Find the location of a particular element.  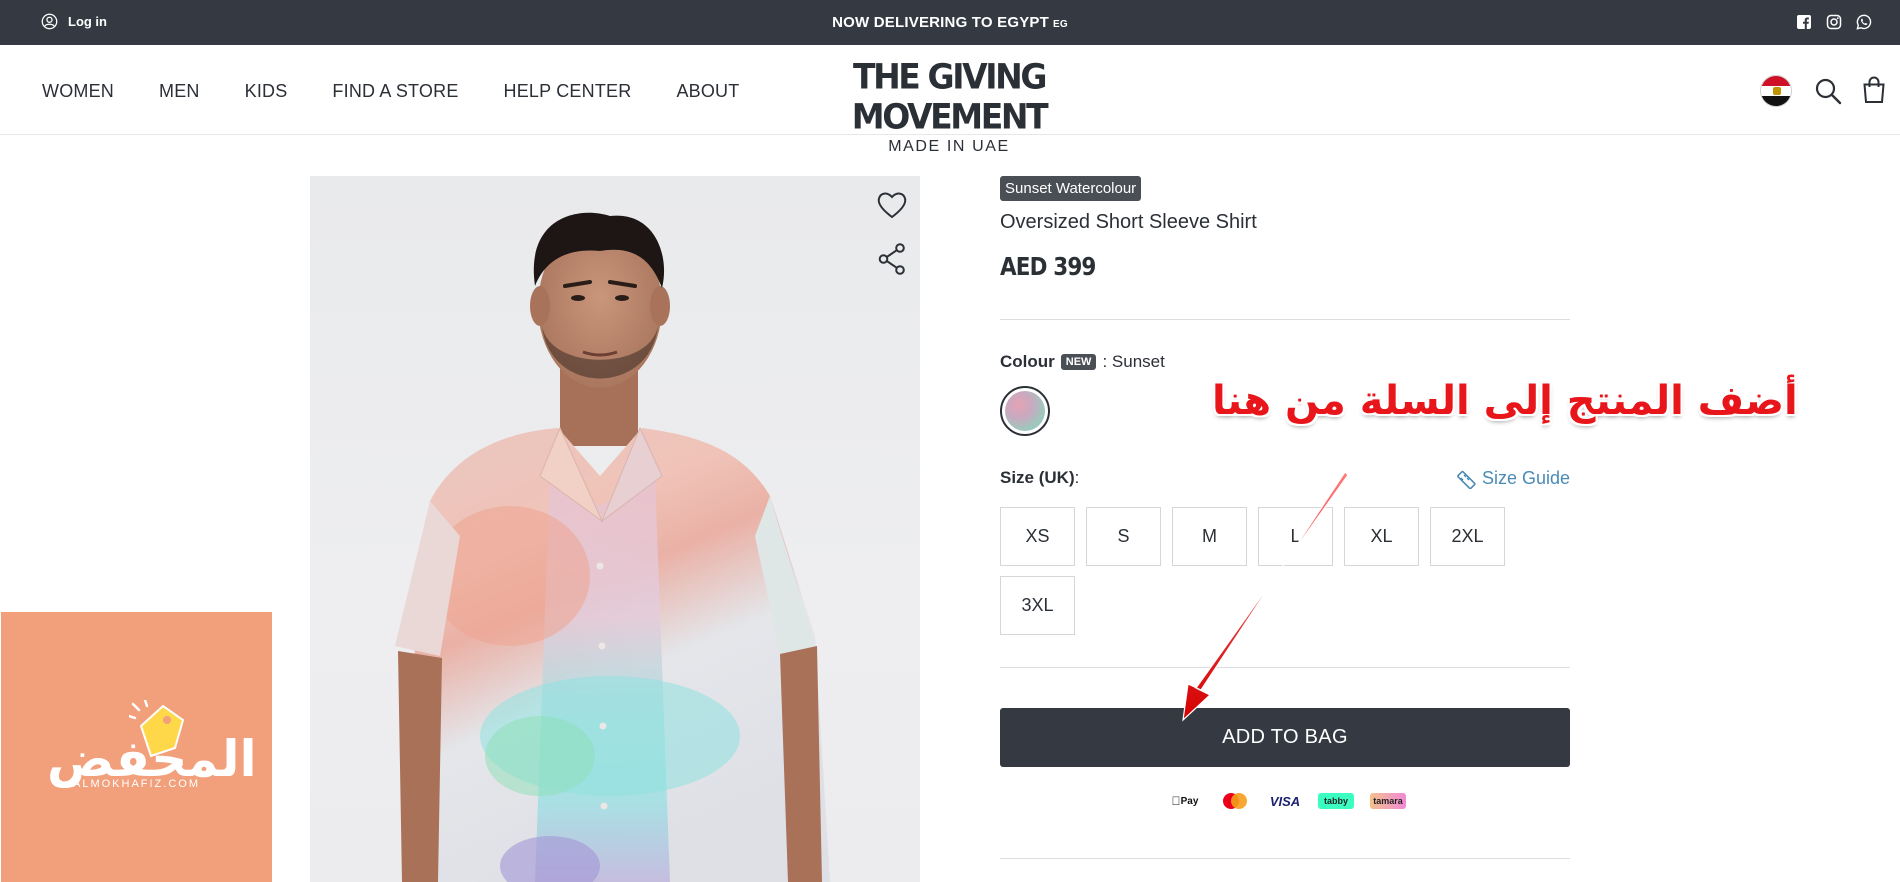

size-option-l: L is located at coordinates (1295, 536).